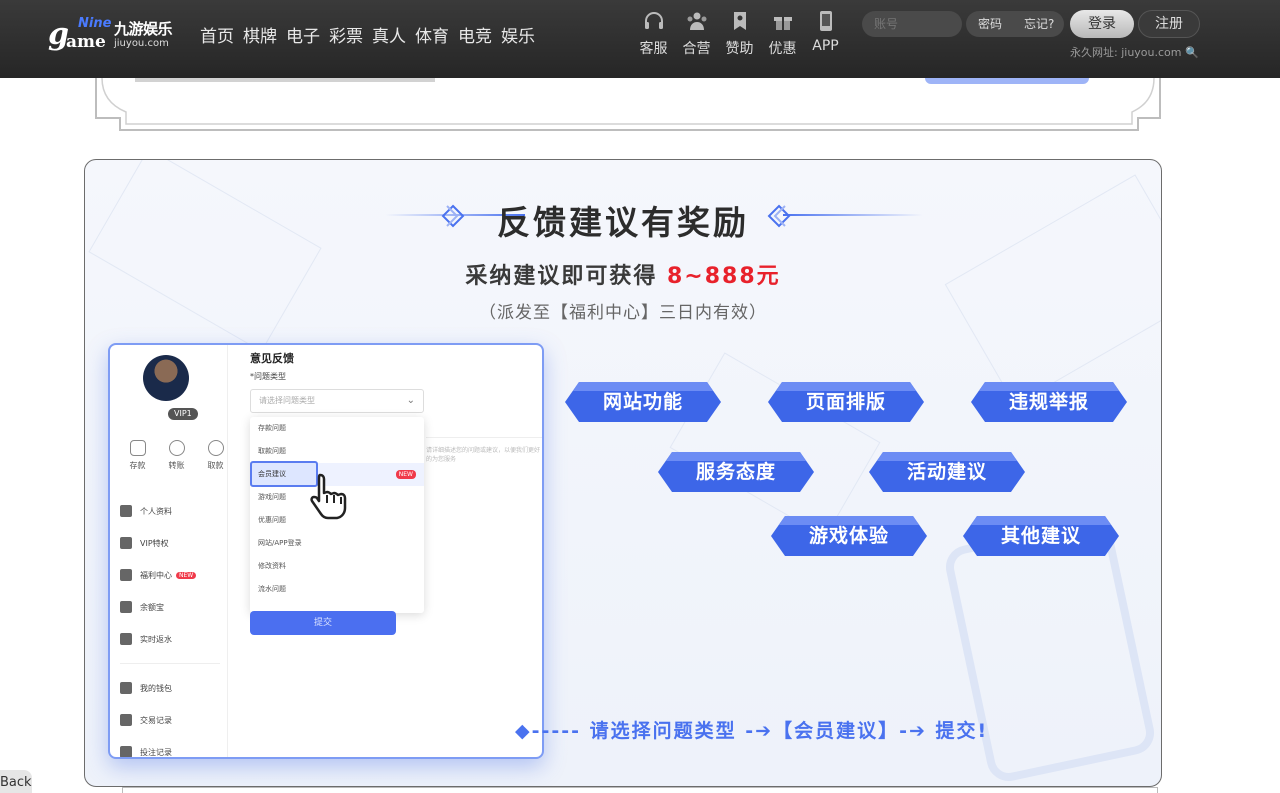 The width and height of the screenshot is (1280, 793). What do you see at coordinates (696, 33) in the screenshot?
I see `quick-partner: 合营` at bounding box center [696, 33].